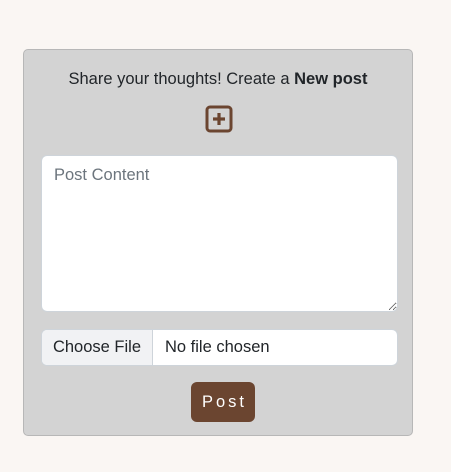  Describe the element at coordinates (331, 79) in the screenshot. I see `headline-emphasis: New post` at that location.